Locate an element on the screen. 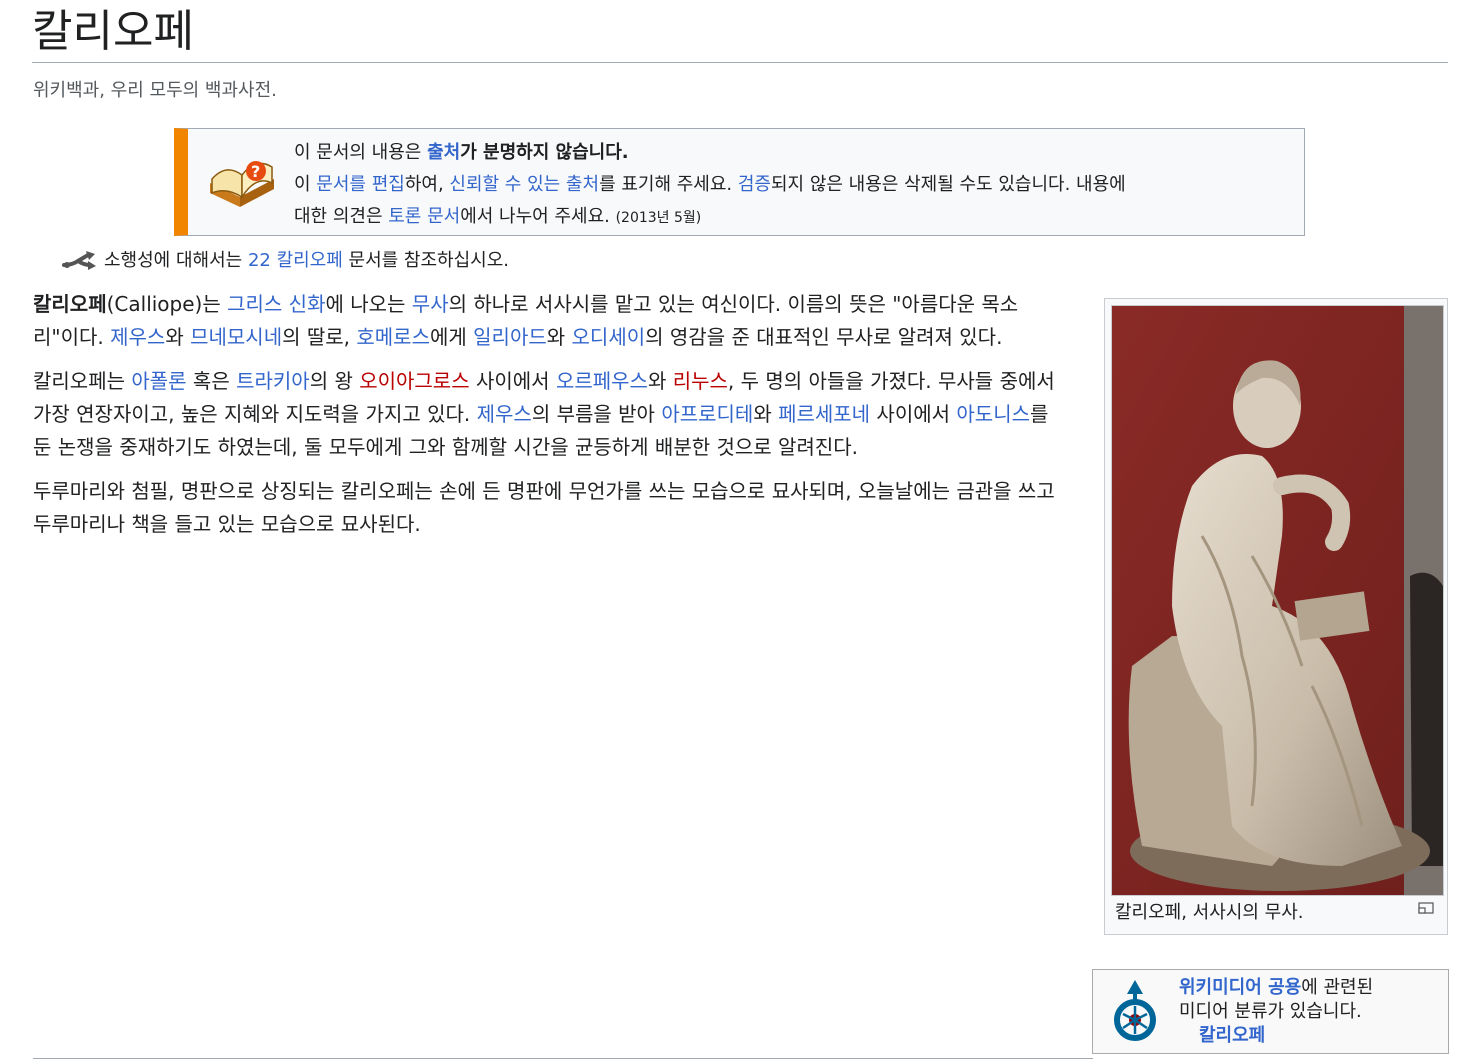 This screenshot has width=1457, height=1061. thumbnail-figure is located at coordinates (1276, 616).